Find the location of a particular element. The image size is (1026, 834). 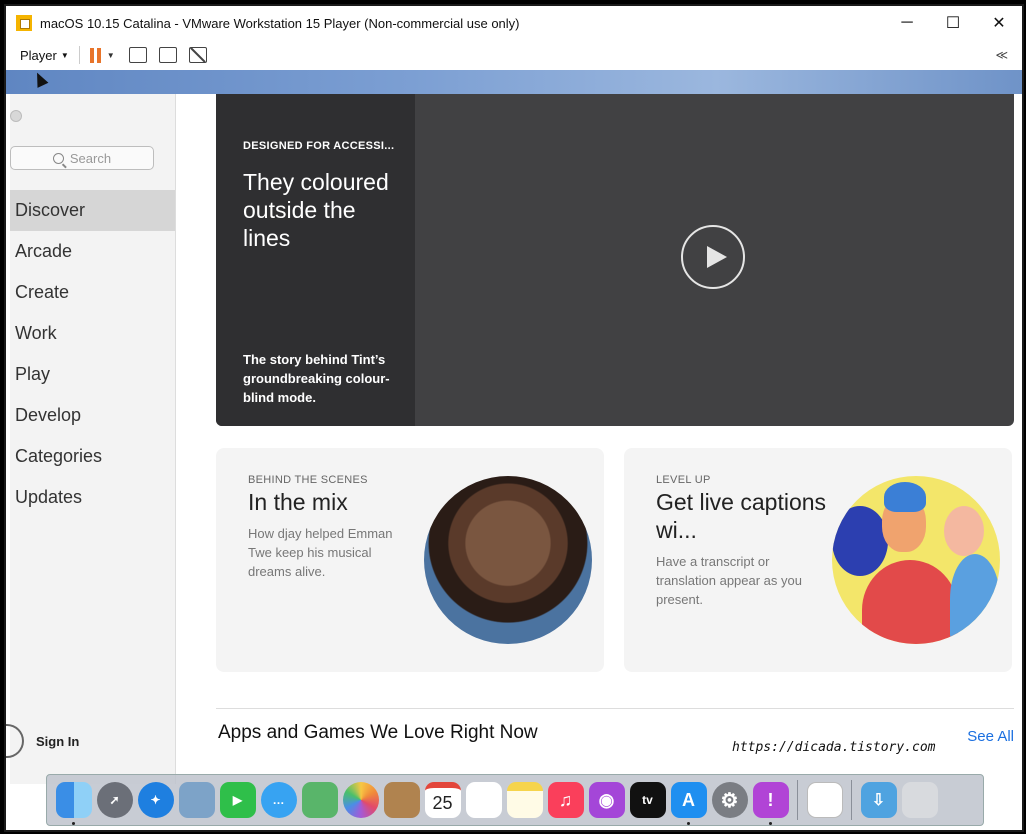

macos-dock: ➚ ✦ ▶ … 25 ♫ ◉ tv A ⚙ ! ⇩ is located at coordinates (515, 800).